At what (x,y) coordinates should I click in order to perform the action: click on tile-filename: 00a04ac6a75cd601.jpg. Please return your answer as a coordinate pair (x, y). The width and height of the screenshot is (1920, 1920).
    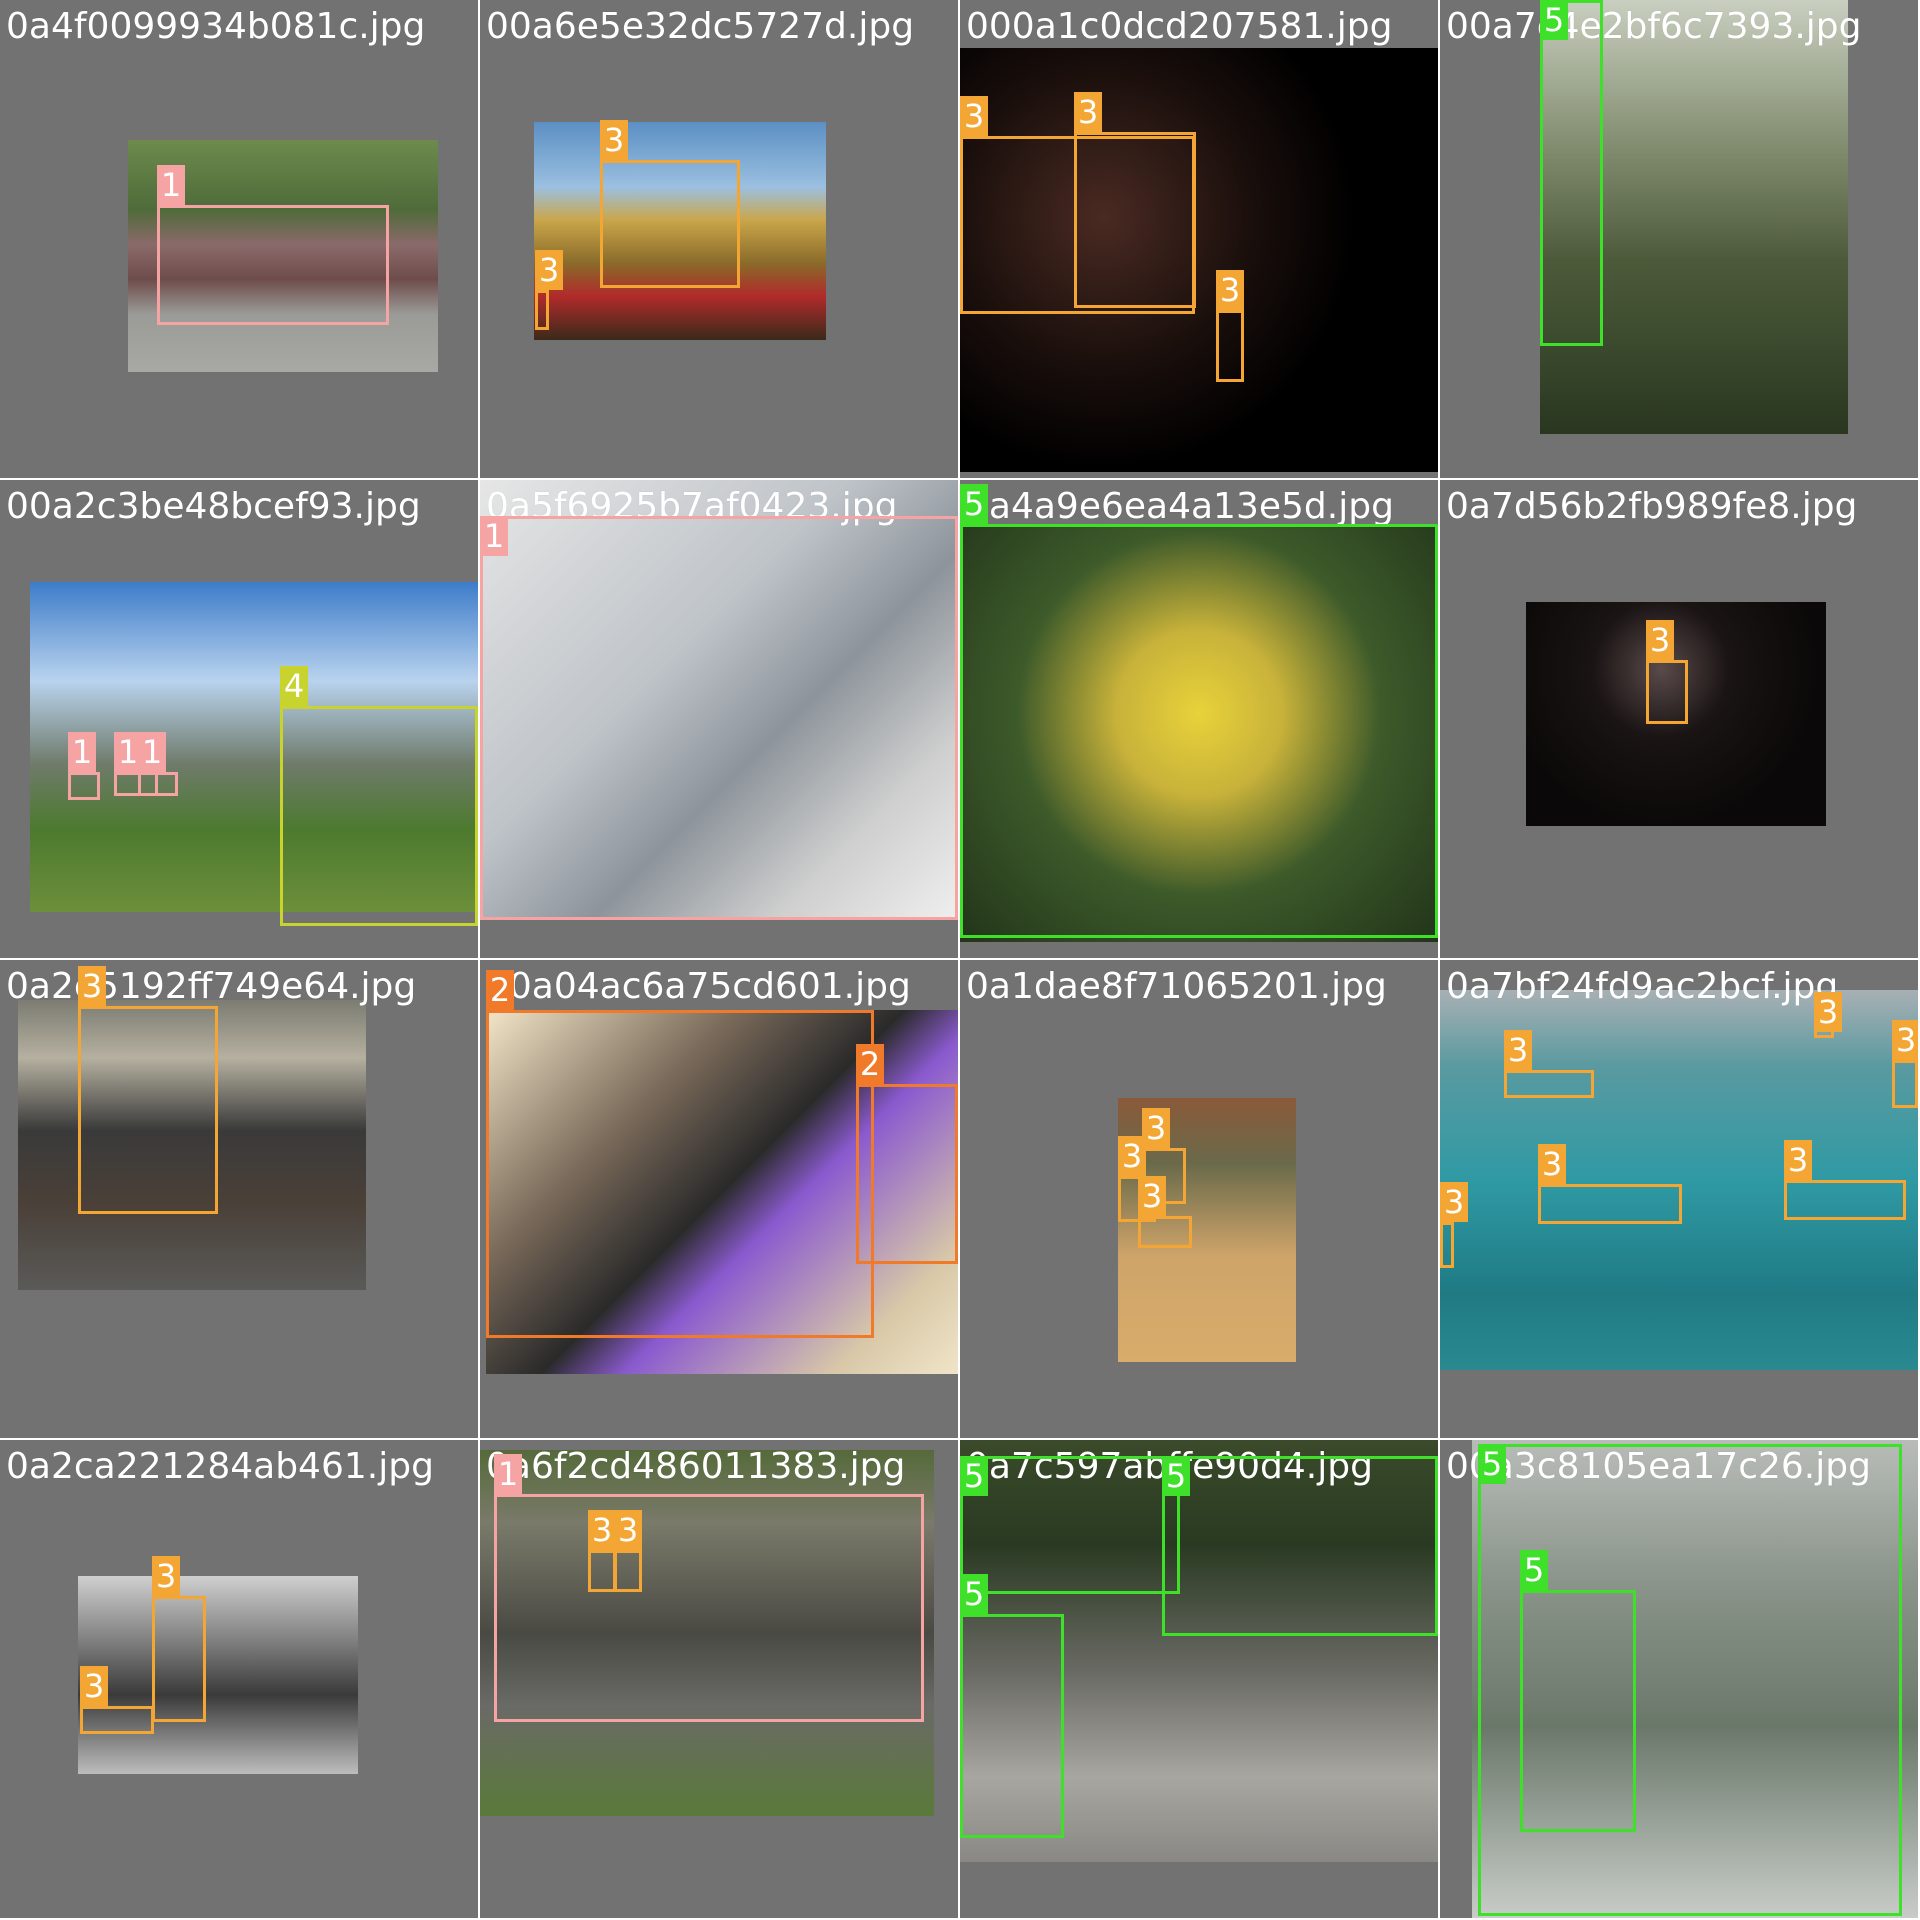
    Looking at the image, I should click on (698, 986).